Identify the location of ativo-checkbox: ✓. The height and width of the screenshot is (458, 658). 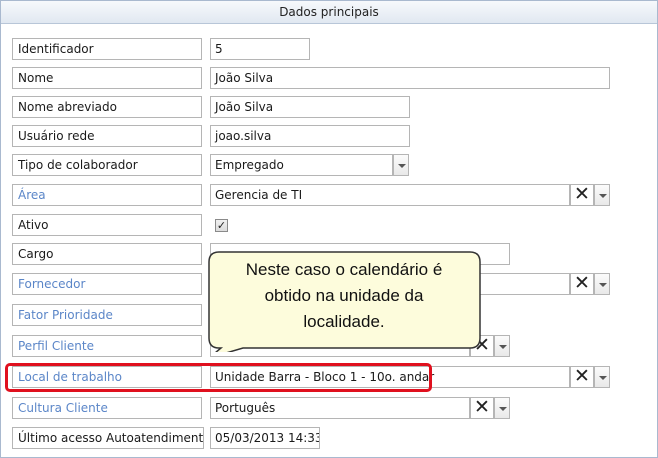
(221, 225).